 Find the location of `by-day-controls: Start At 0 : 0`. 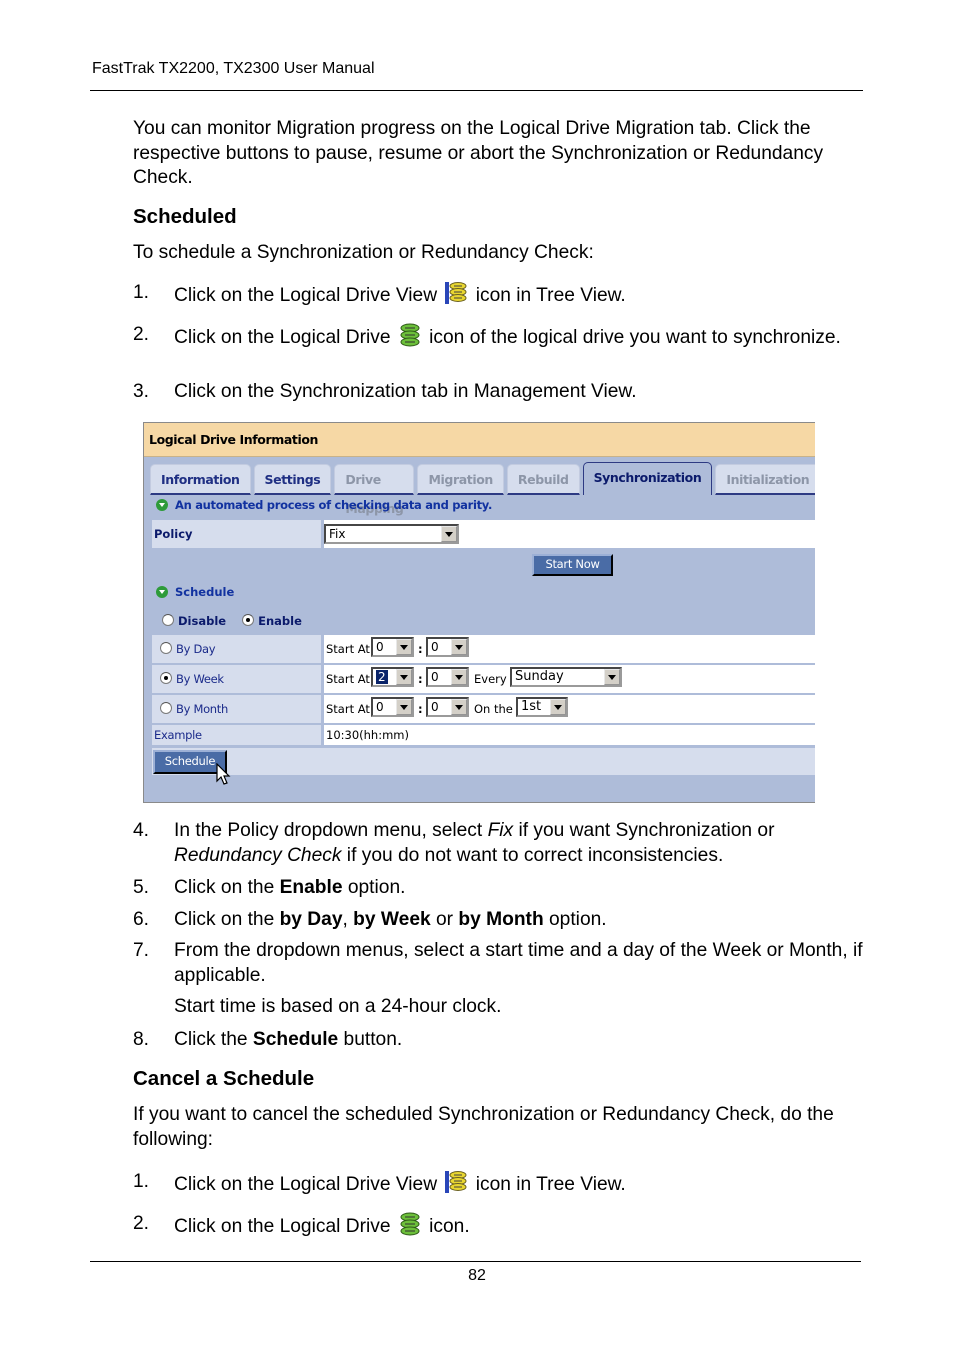

by-day-controls: Start At 0 : 0 is located at coordinates (569, 649).